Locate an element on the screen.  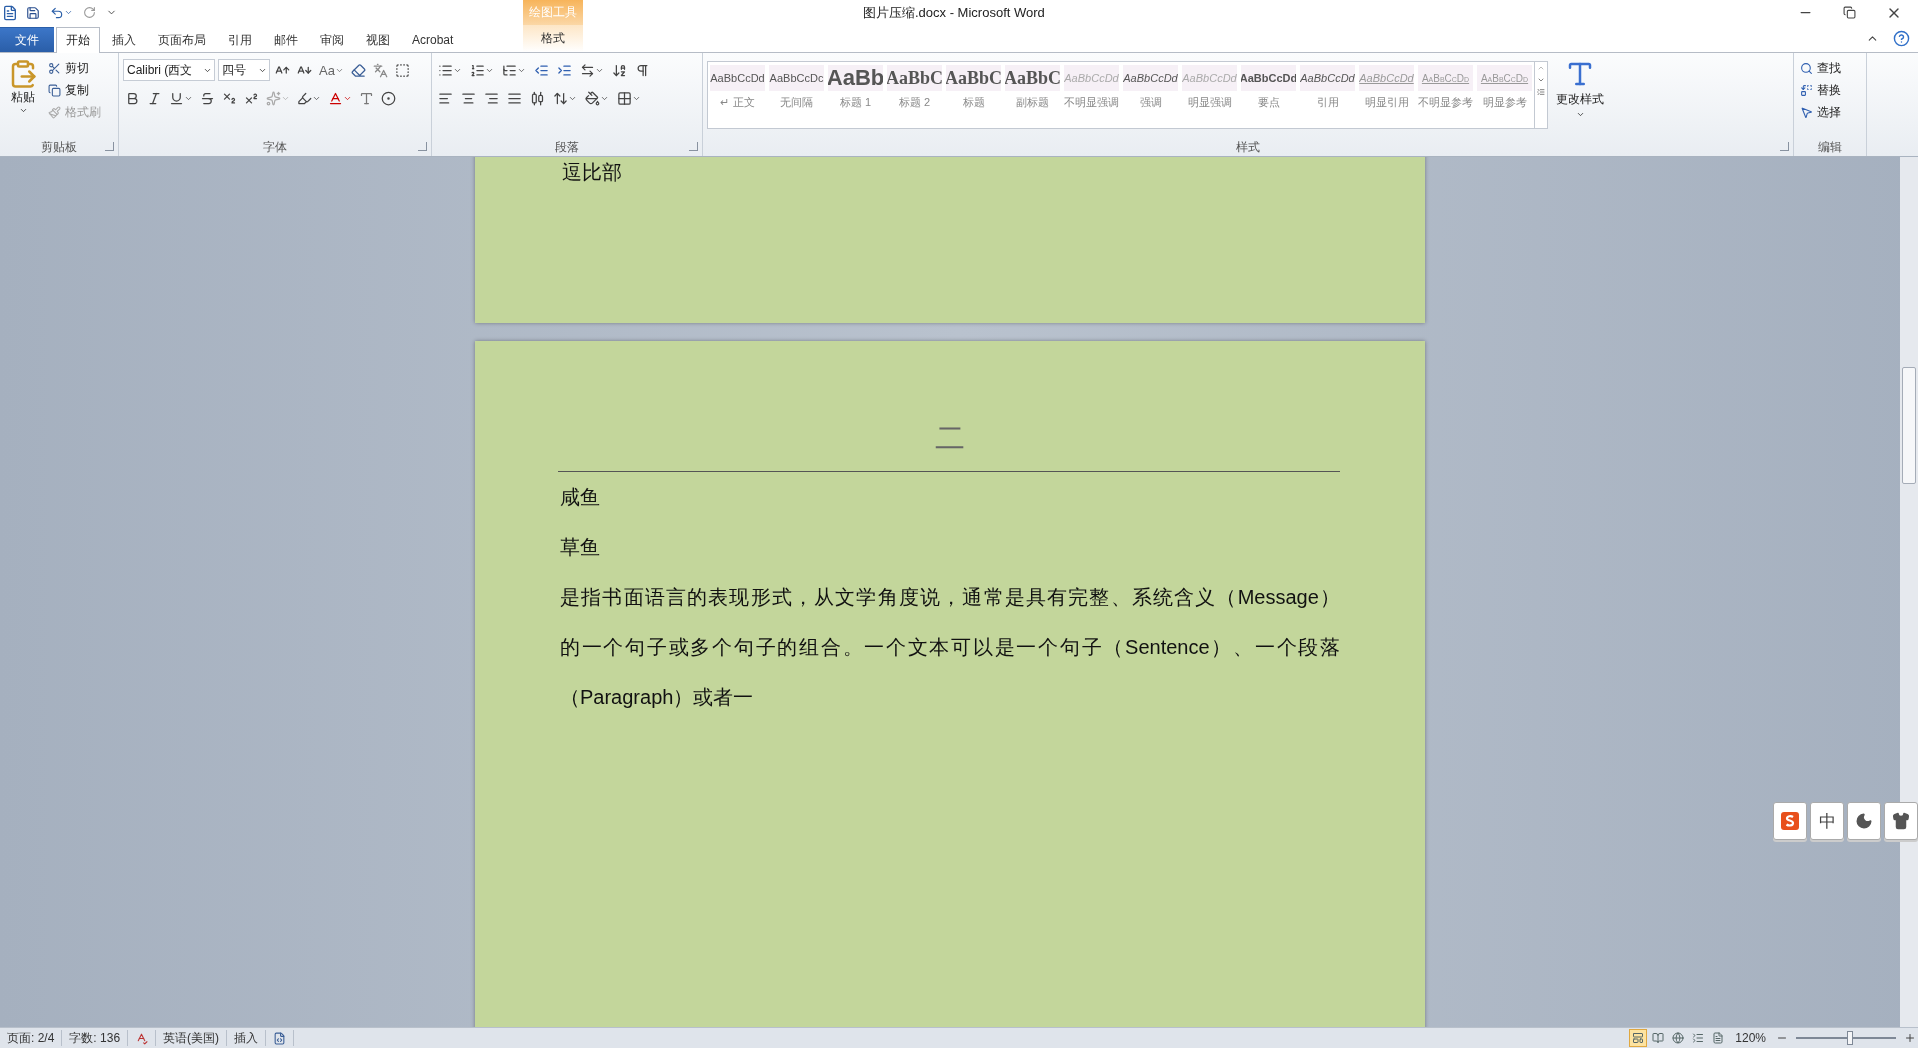
save-icon is located at coordinates (33, 12).